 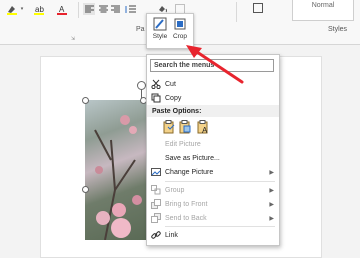 What do you see at coordinates (213, 144) in the screenshot?
I see `menu-item-edit-picture: Edit Picture` at bounding box center [213, 144].